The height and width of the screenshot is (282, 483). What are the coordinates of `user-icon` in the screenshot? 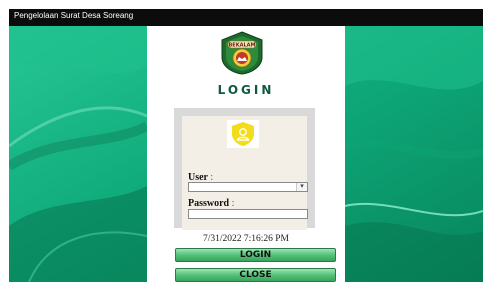 It's located at (243, 134).